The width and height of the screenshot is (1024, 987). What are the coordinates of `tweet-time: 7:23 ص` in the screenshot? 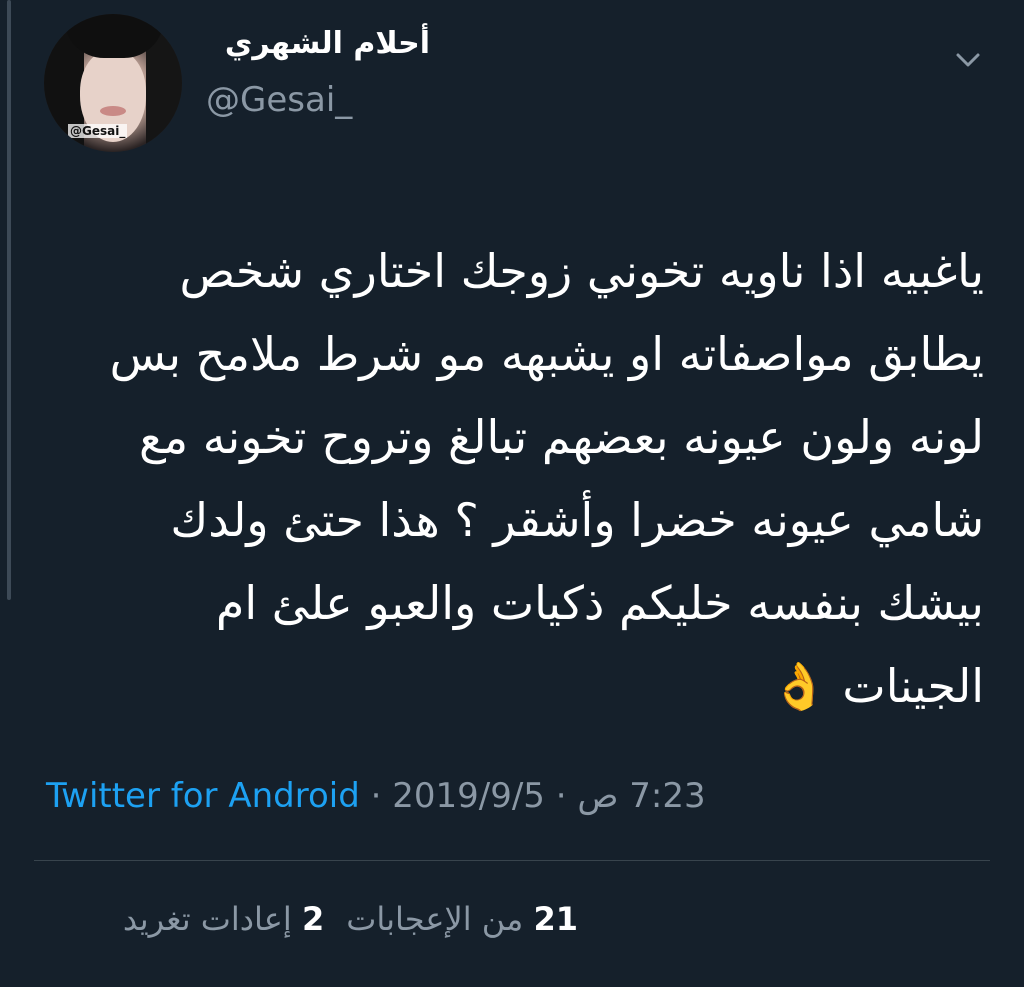 It's located at (641, 796).